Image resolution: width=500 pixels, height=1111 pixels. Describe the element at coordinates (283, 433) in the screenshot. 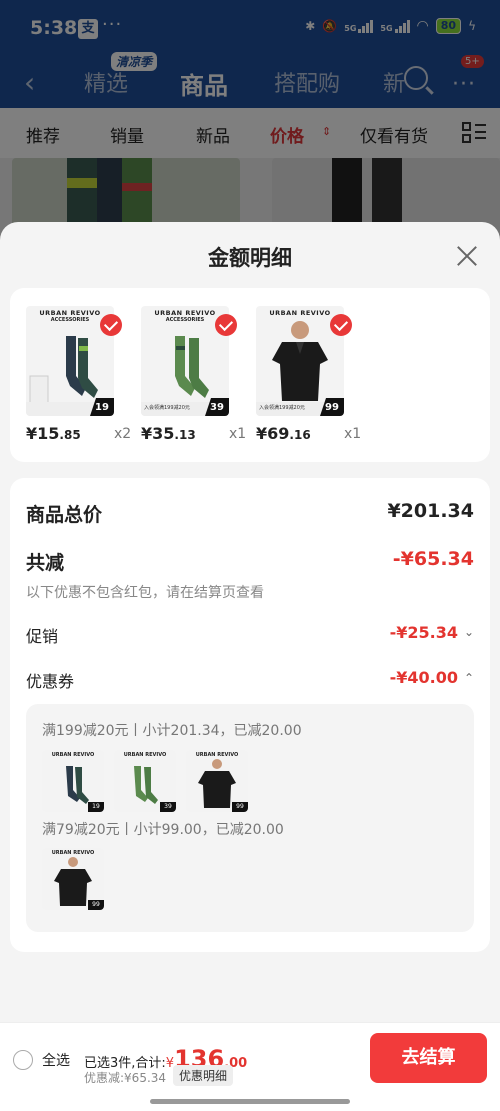

I see `product-price: ¥69.16` at that location.